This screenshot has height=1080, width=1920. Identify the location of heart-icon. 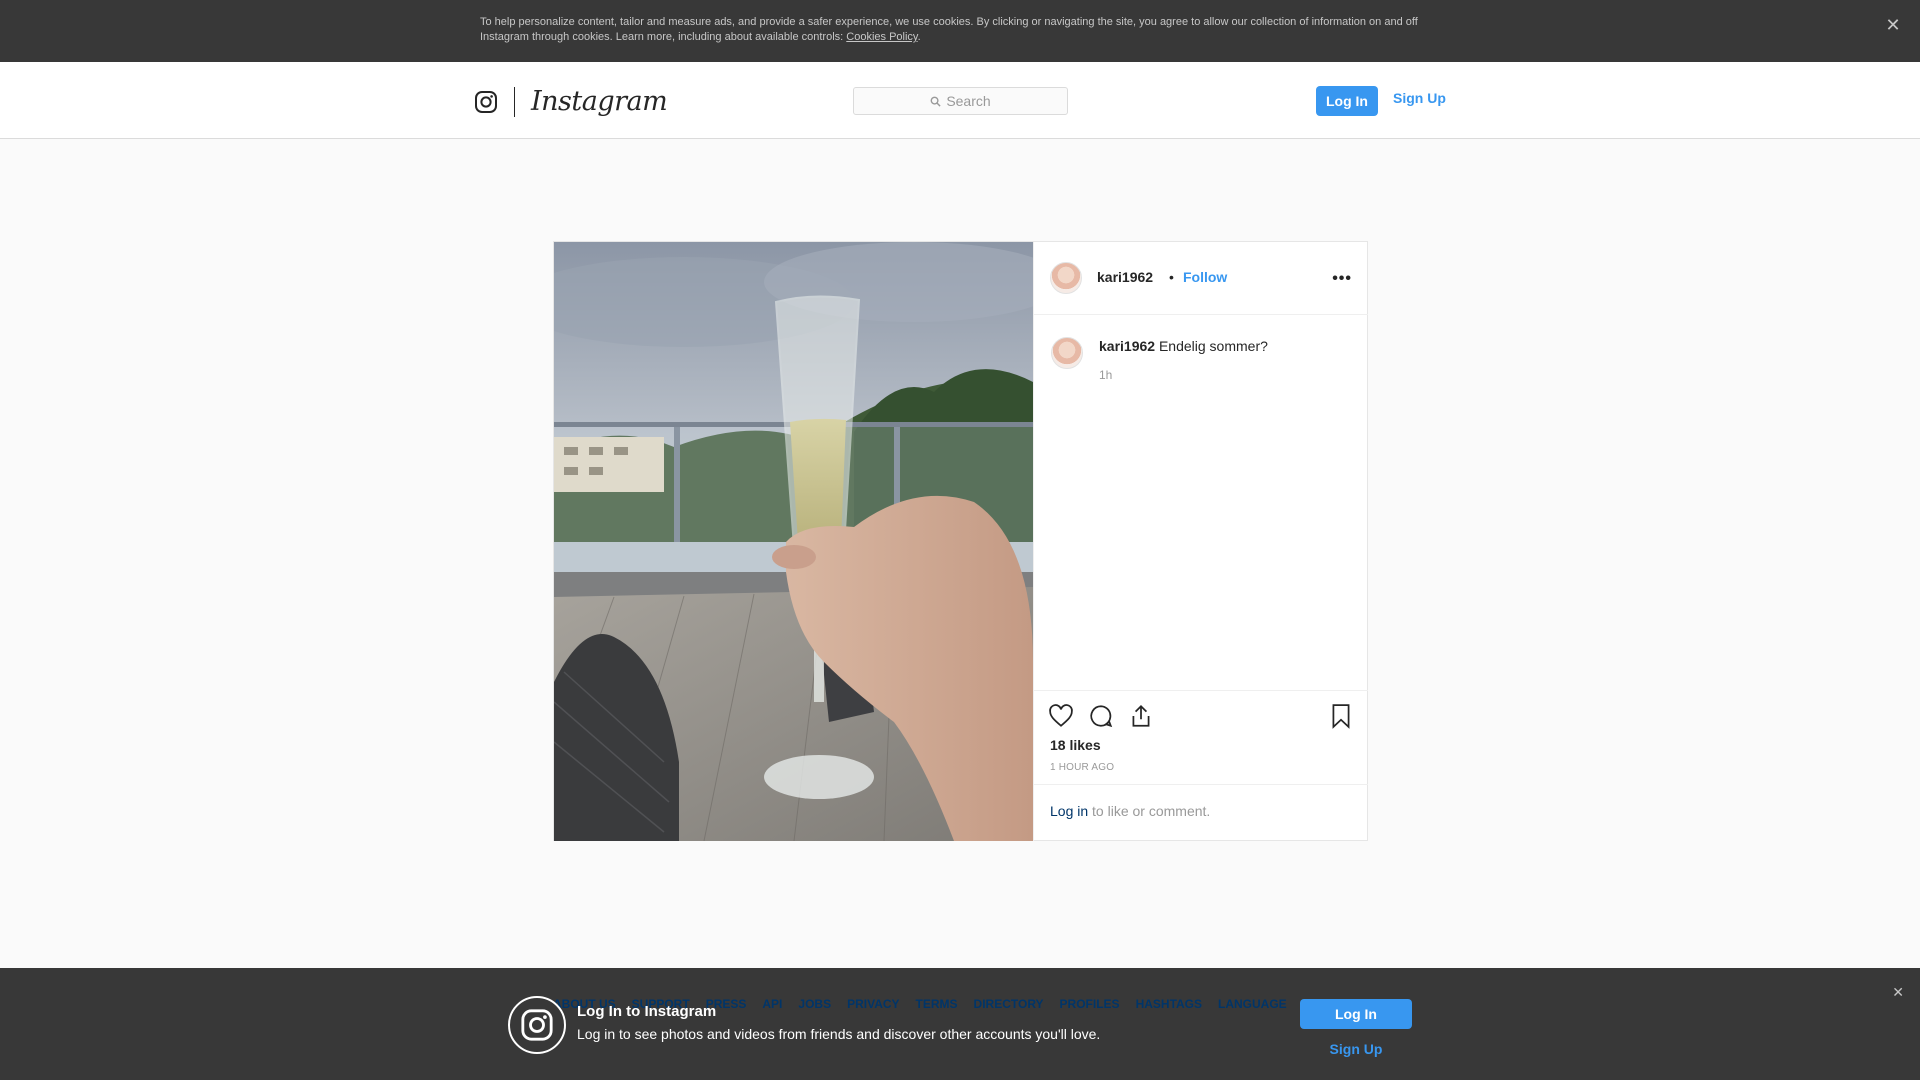
(1061, 716).